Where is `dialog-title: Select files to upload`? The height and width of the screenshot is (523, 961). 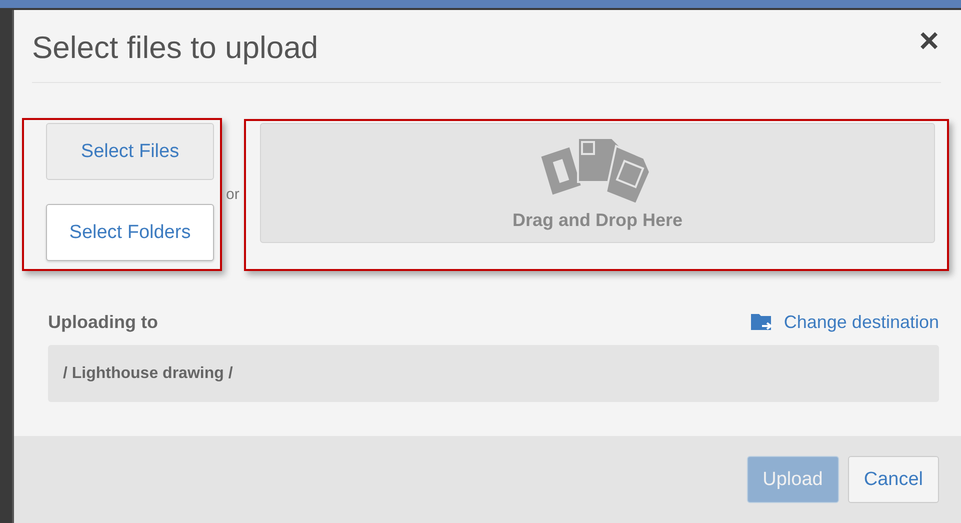 dialog-title: Select files to upload is located at coordinates (175, 47).